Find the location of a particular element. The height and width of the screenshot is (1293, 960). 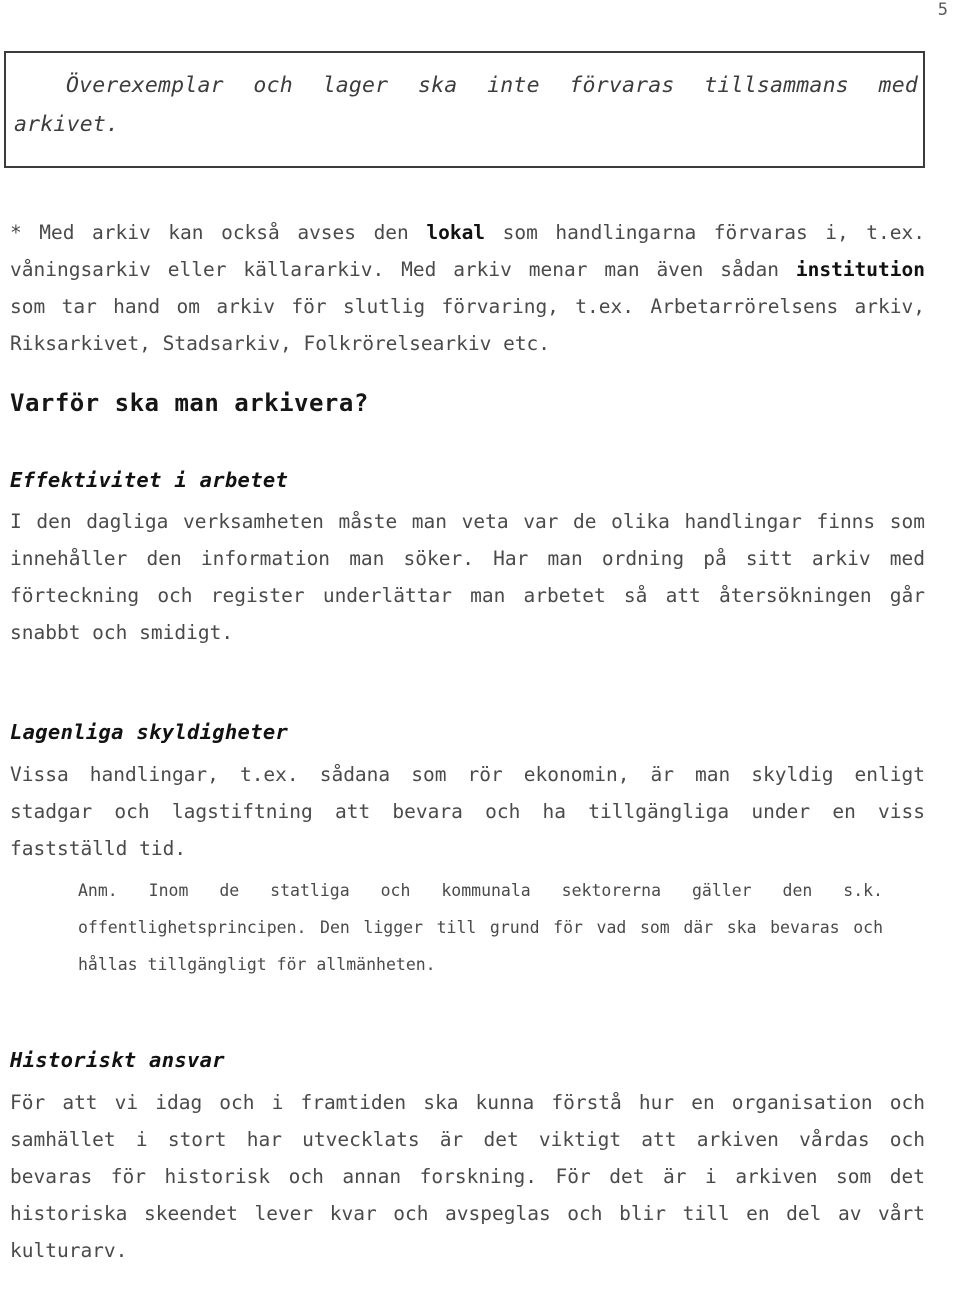

footnote-prefix: * Med arkiv kan också avses den is located at coordinates (218, 232).